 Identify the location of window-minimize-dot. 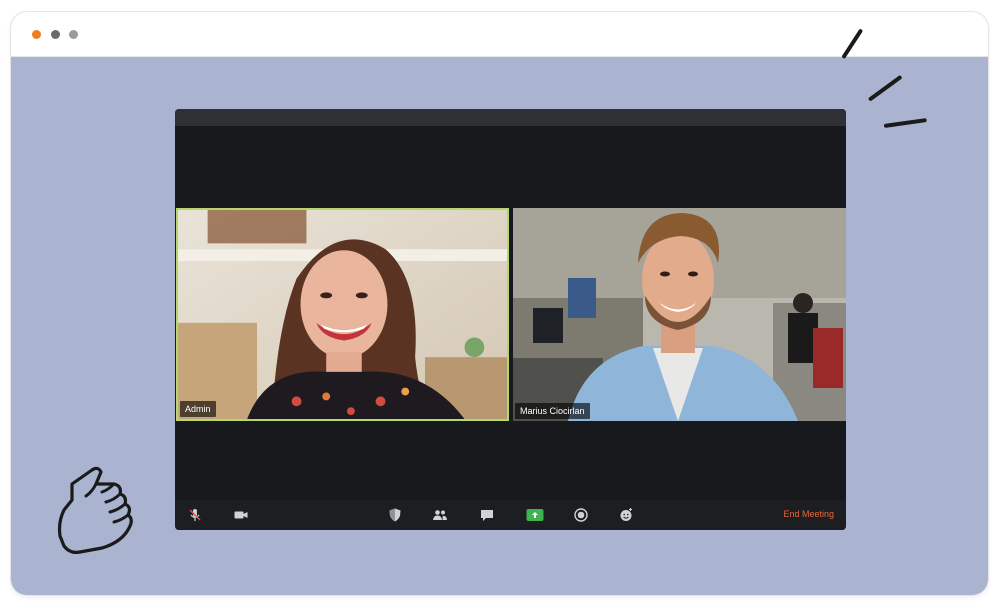
(55, 34).